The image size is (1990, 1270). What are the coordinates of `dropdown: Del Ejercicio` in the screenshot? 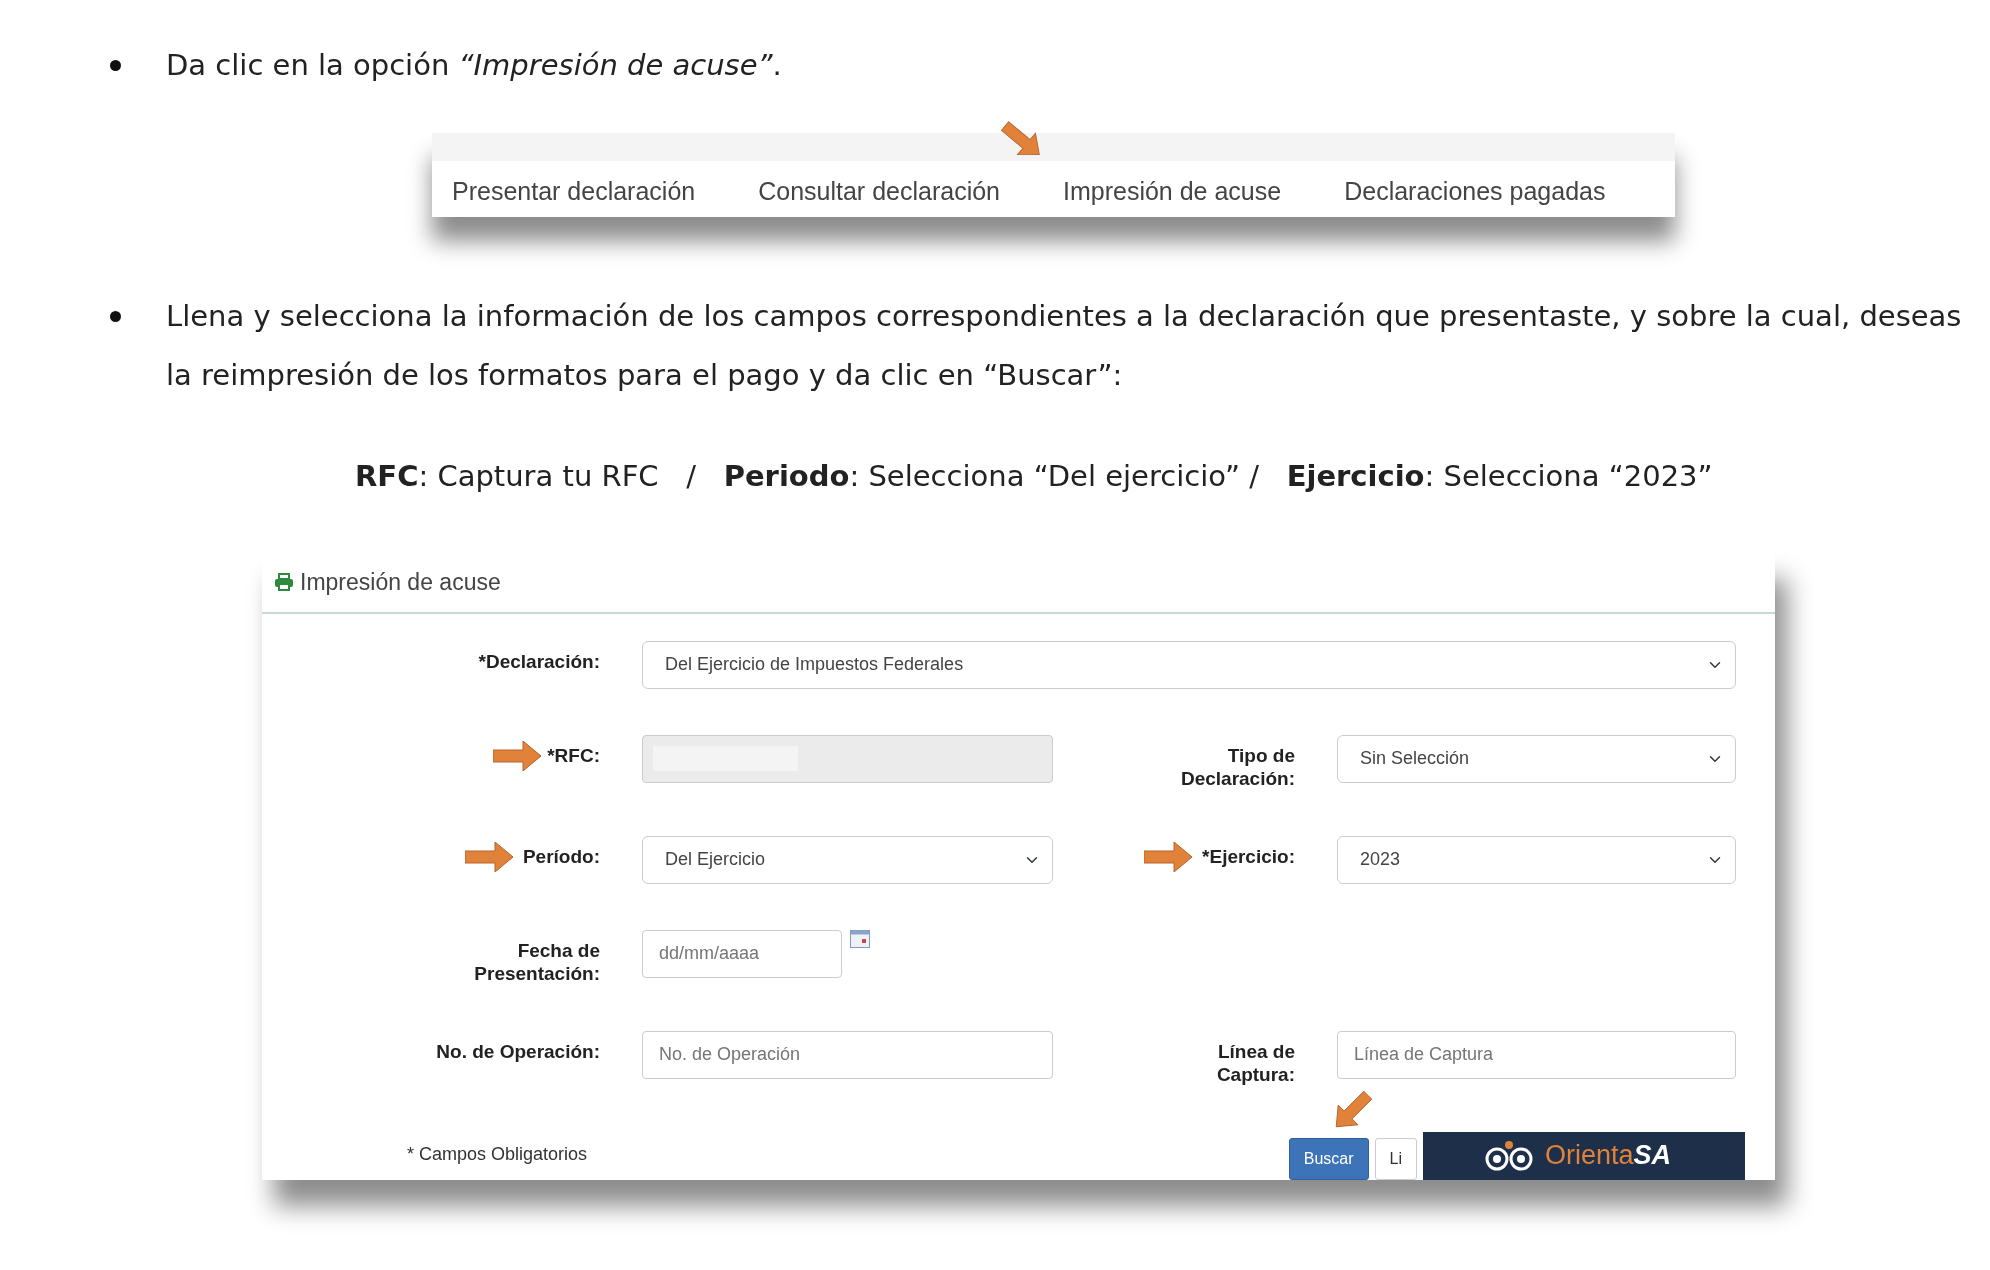 It's located at (847, 859).